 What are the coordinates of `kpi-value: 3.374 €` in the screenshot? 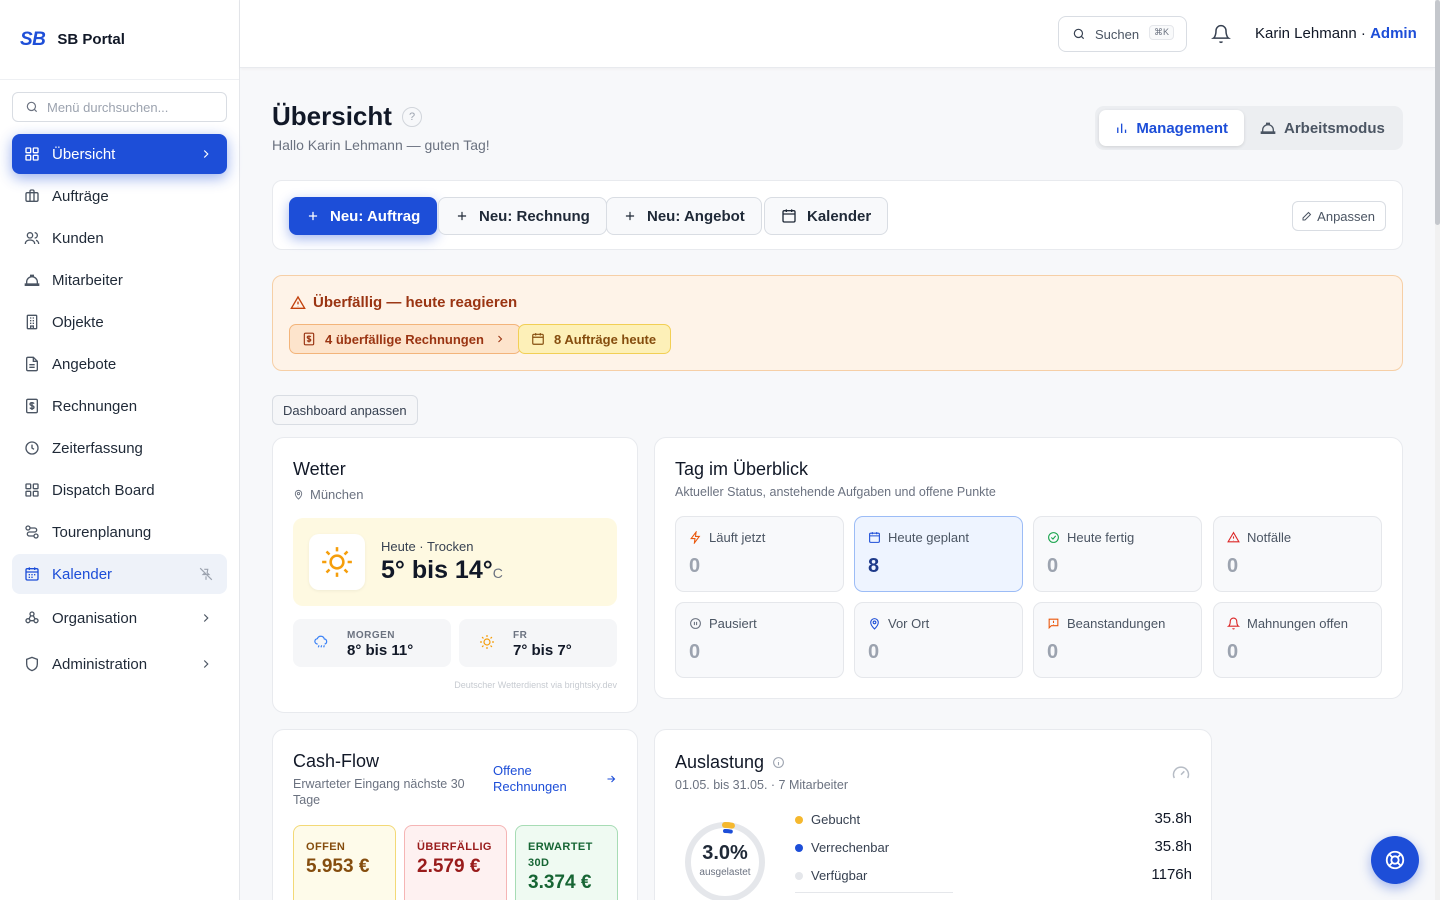 It's located at (560, 882).